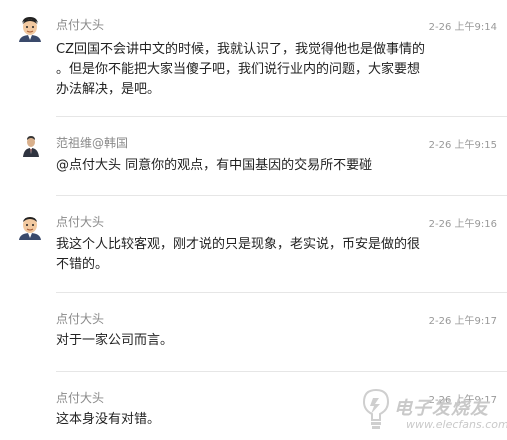 The width and height of the screenshot is (507, 440). What do you see at coordinates (462, 224) in the screenshot?
I see `message-timestamp: 2-26 上午9:16` at bounding box center [462, 224].